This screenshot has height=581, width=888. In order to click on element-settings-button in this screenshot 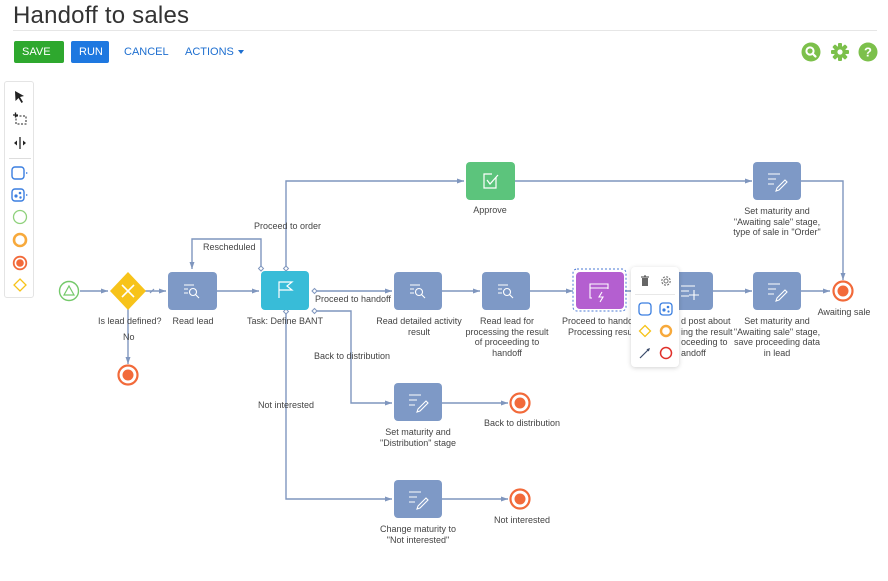, I will do `click(666, 281)`.